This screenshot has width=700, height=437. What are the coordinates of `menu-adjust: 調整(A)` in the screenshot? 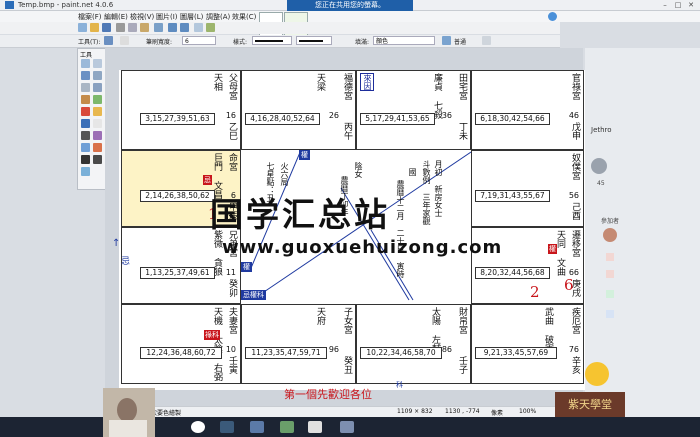 It's located at (218, 17).